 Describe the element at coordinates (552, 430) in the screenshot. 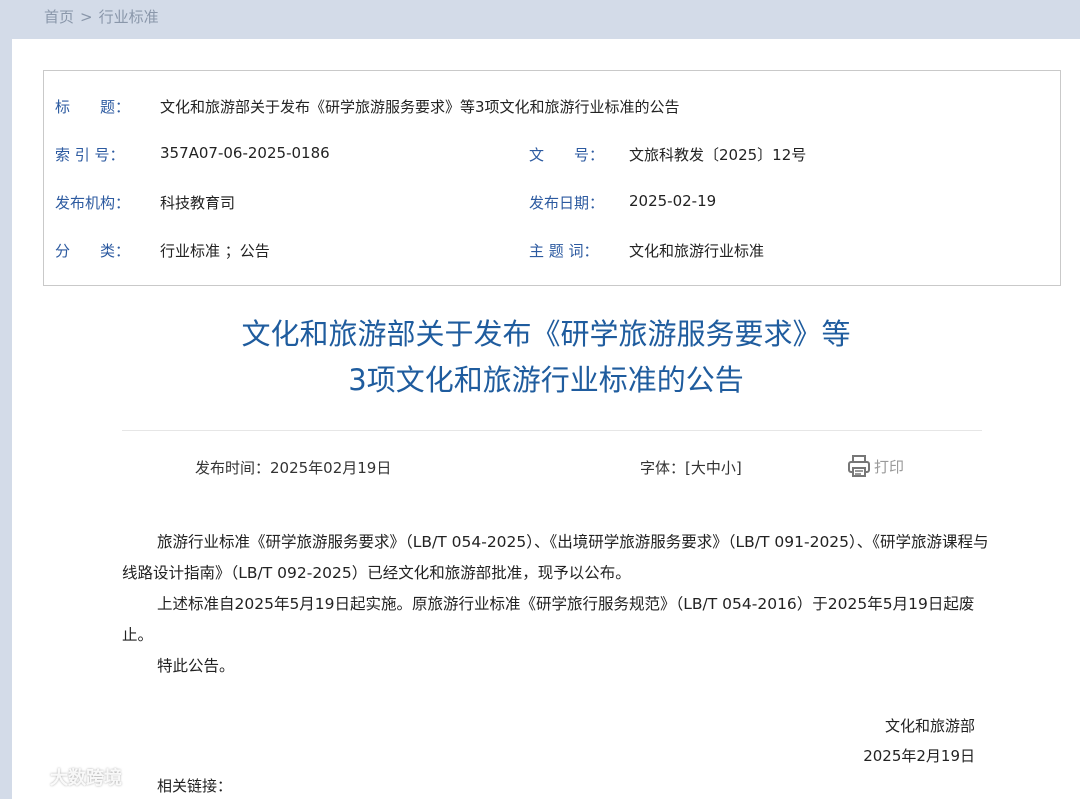

I see `title-divider` at that location.